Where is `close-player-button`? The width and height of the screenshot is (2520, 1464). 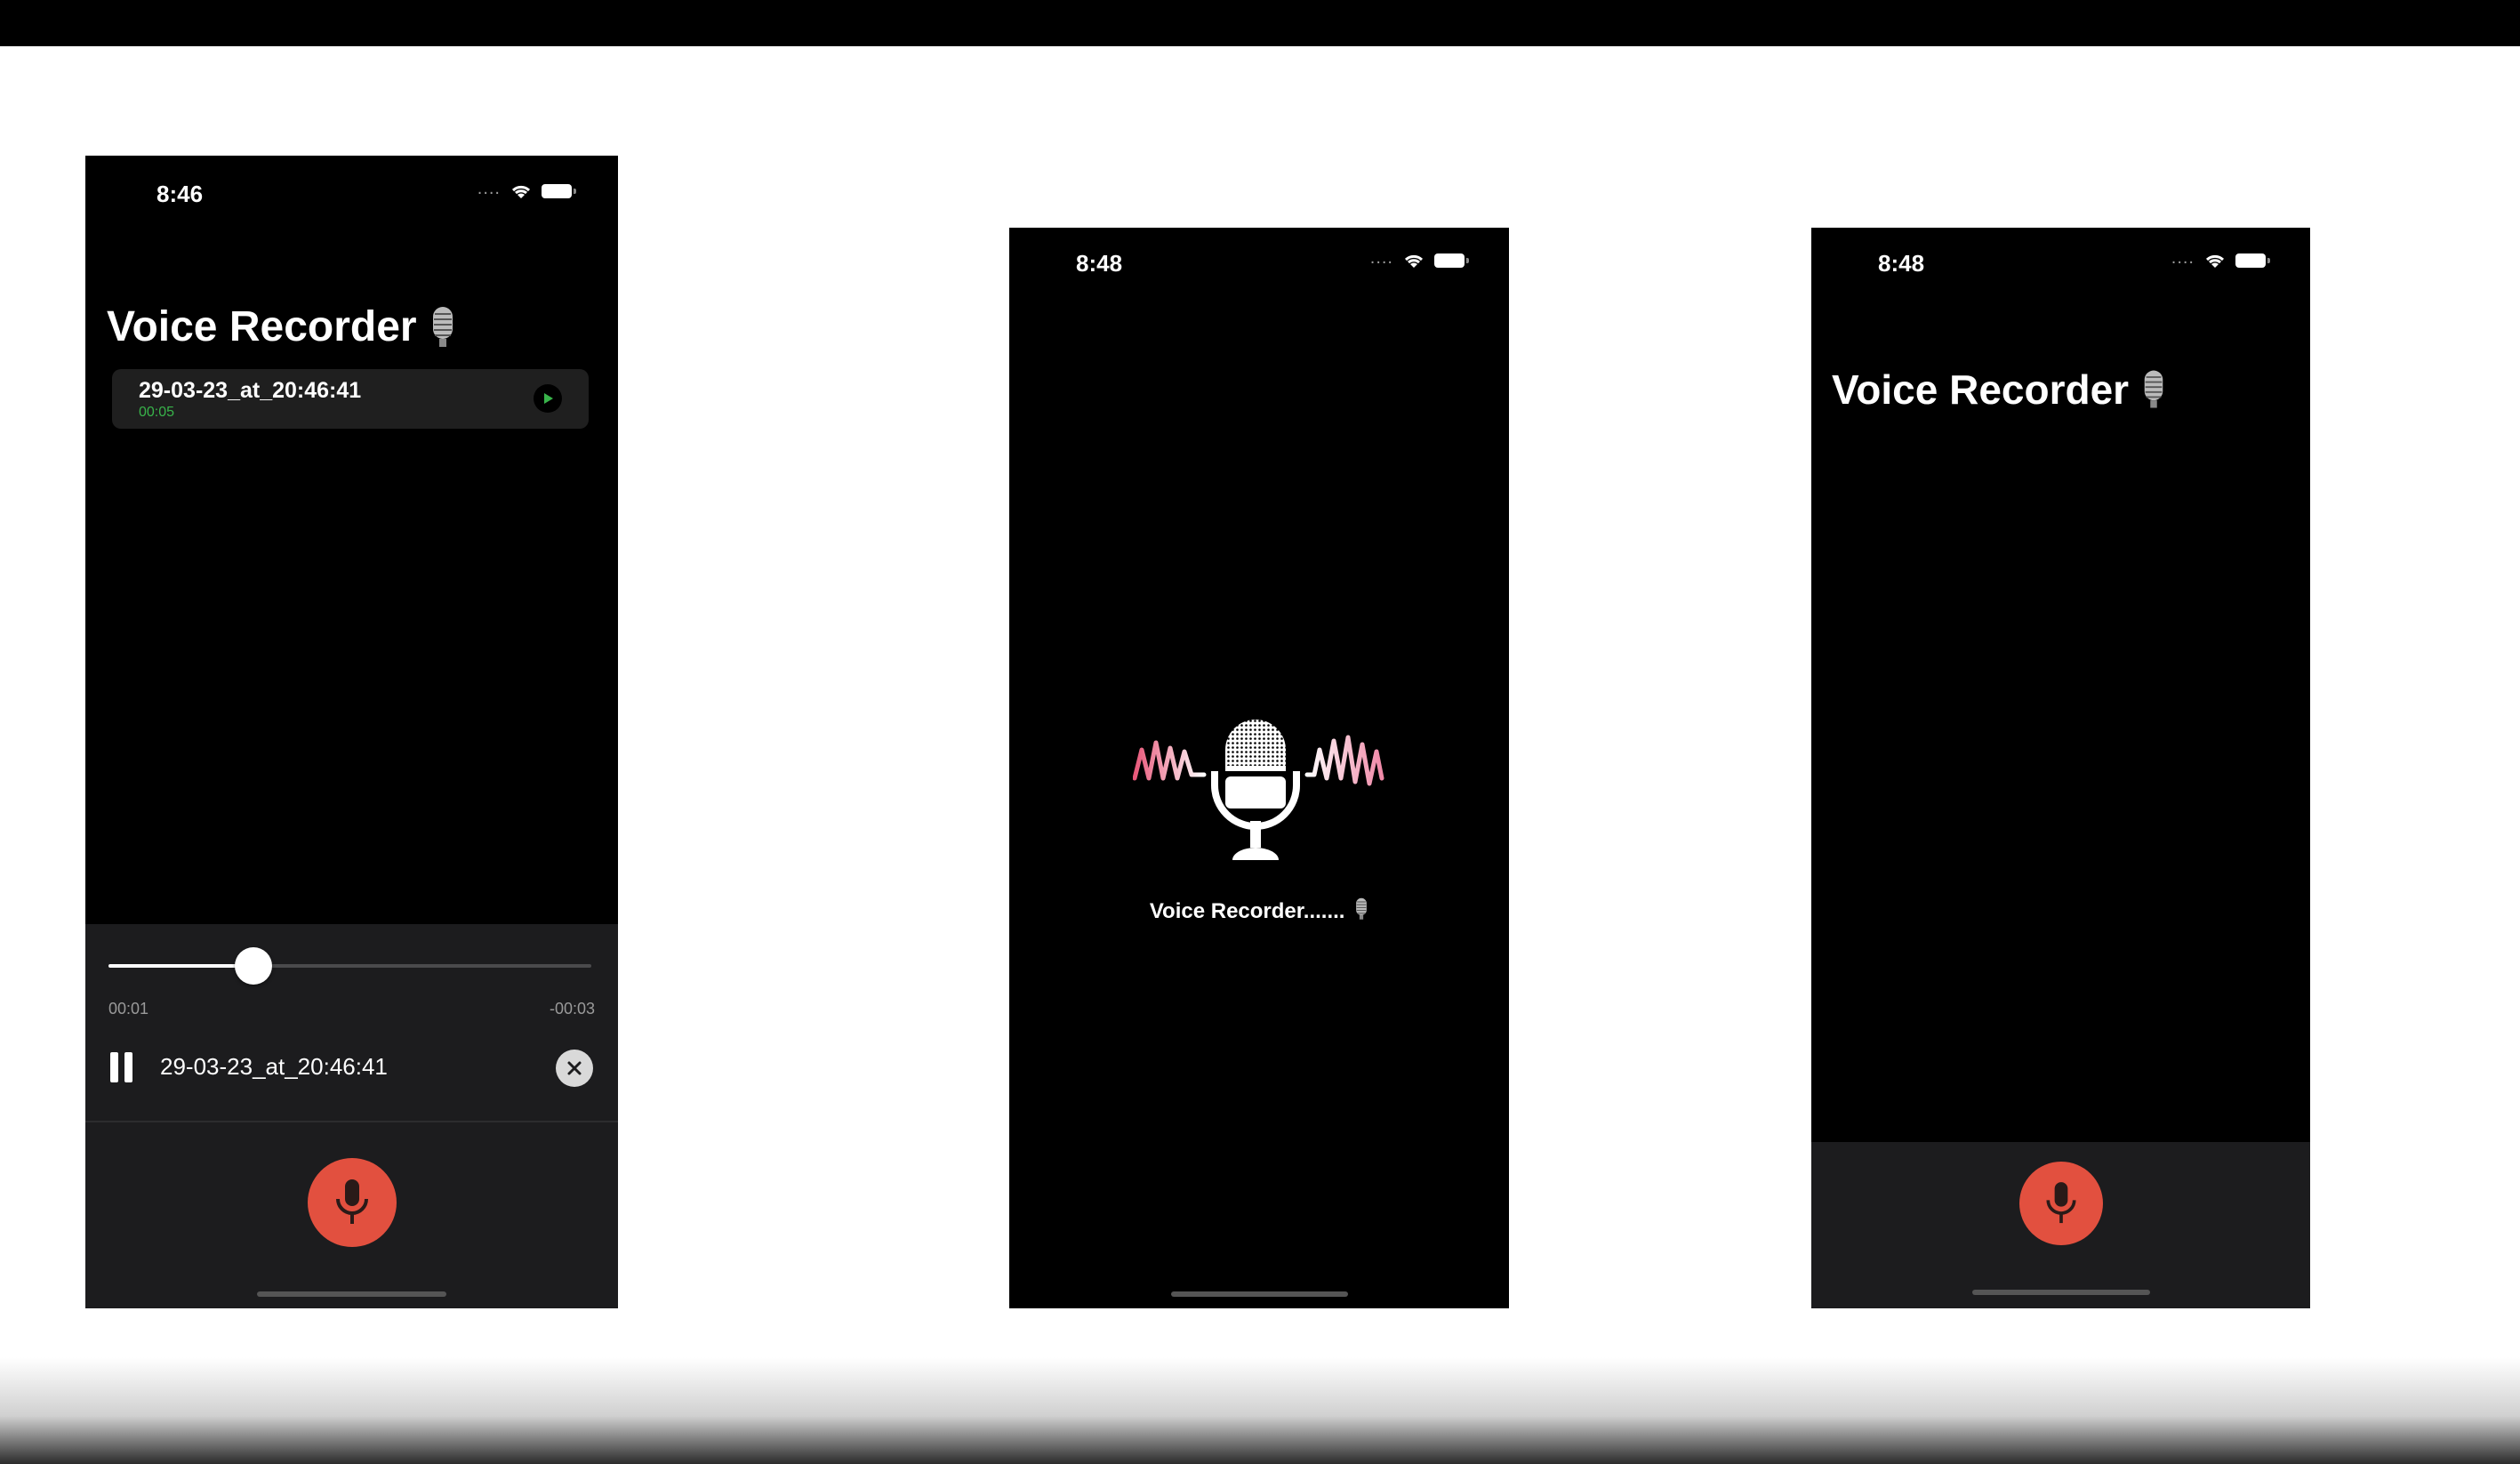 close-player-button is located at coordinates (574, 1068).